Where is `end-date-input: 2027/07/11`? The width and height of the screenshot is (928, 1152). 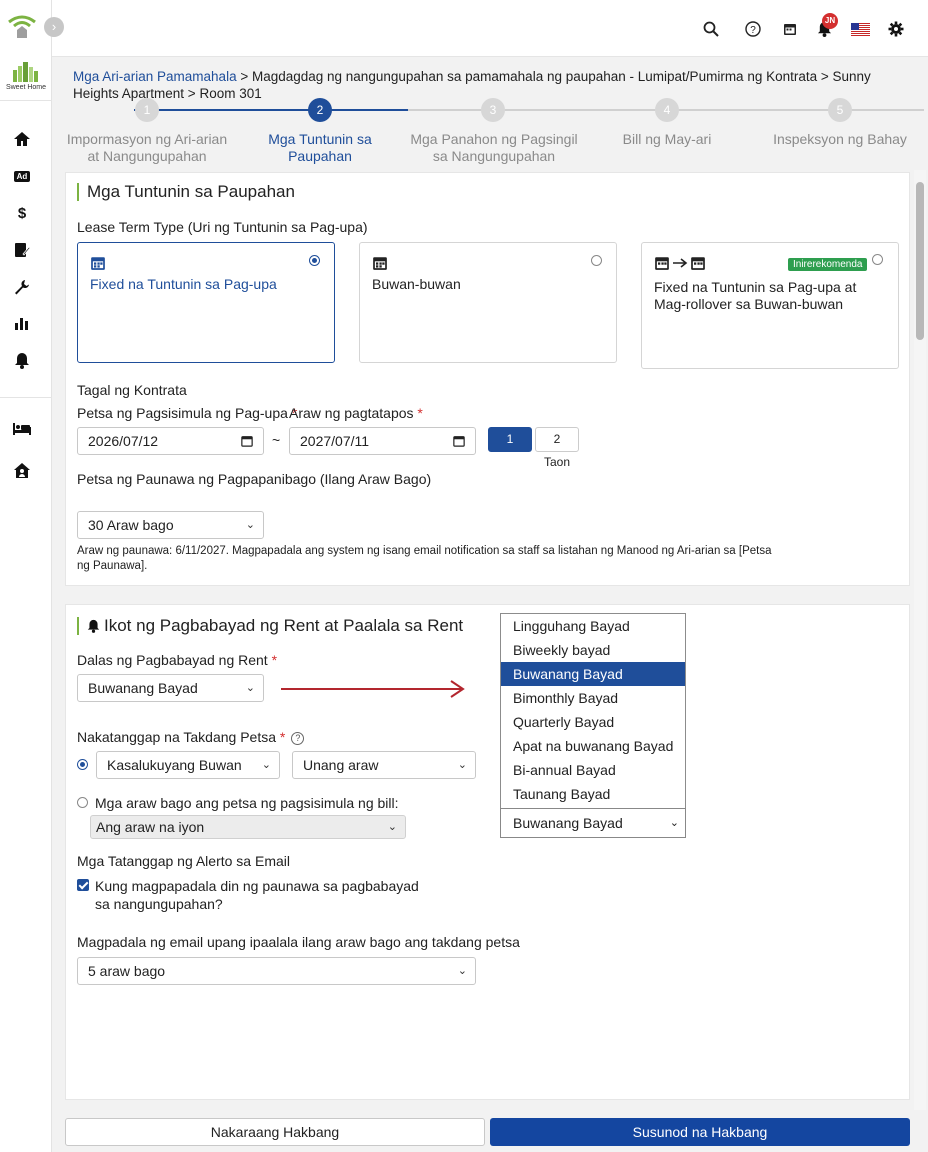
end-date-input: 2027/07/11 is located at coordinates (382, 441).